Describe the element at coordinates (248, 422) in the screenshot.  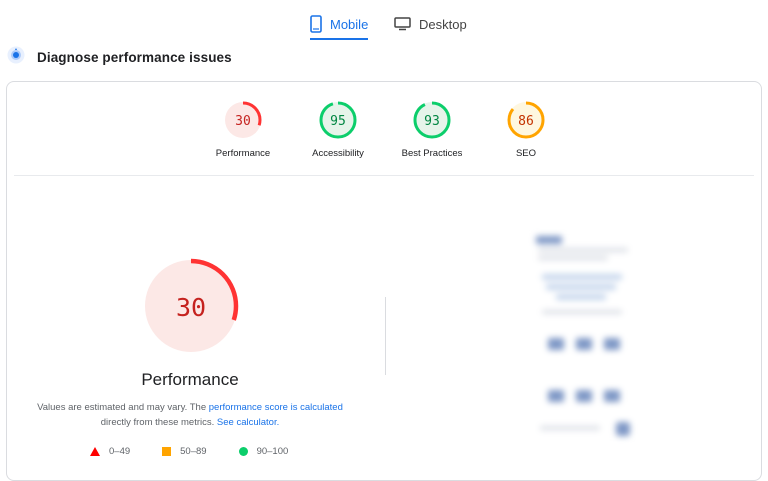
I see `see-calculator-link: See calculator.` at that location.